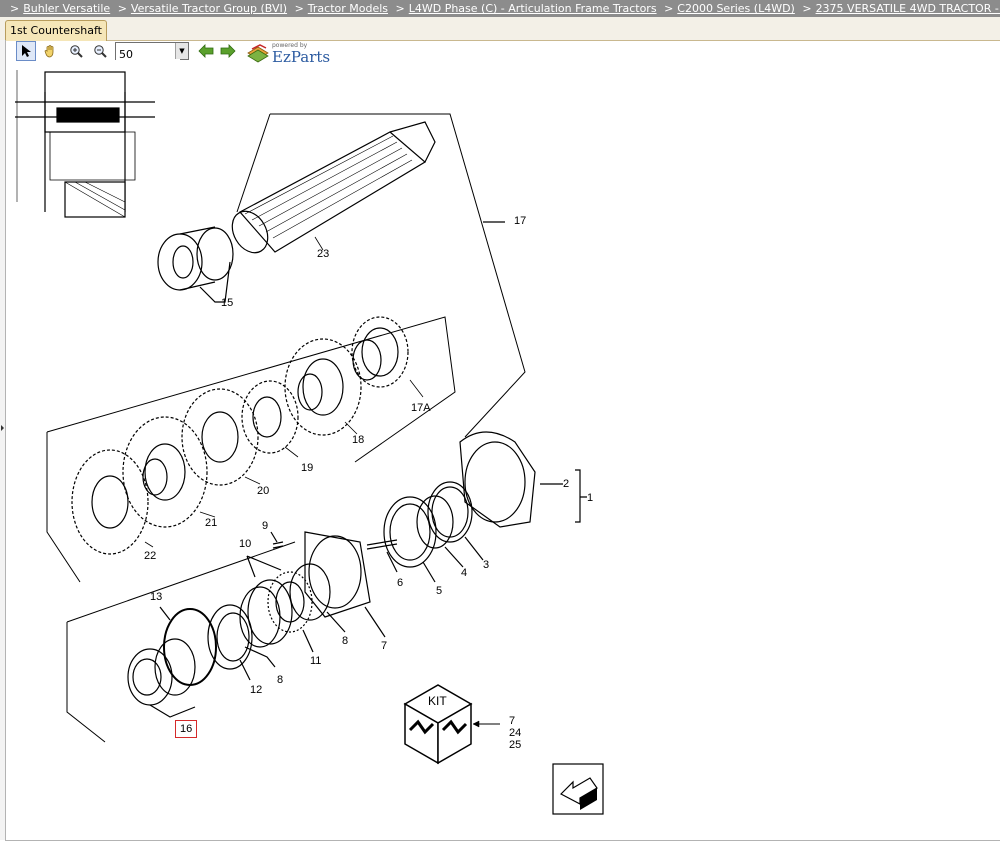  What do you see at coordinates (66, 8) in the screenshot?
I see `breadcrumb-link-buhler-versatile: Buhler Versatile` at bounding box center [66, 8].